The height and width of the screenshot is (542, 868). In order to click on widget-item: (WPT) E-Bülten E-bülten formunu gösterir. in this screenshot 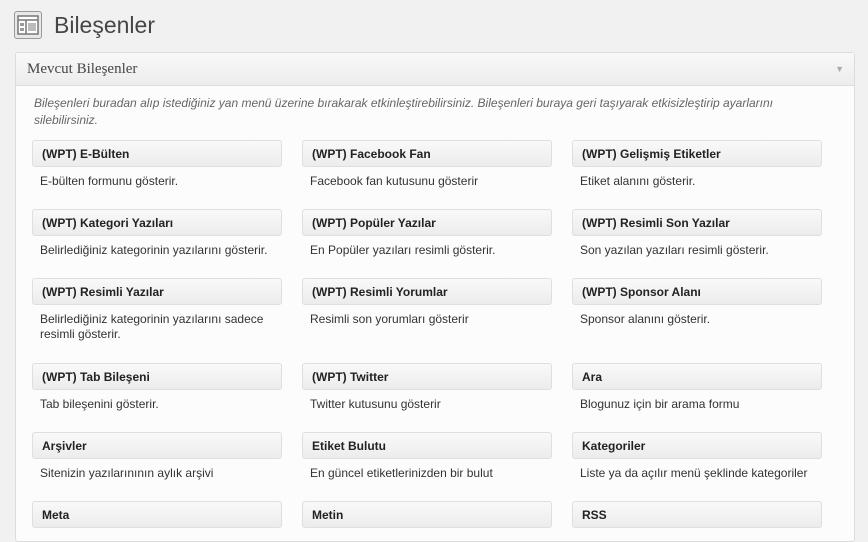, I will do `click(157, 164)`.